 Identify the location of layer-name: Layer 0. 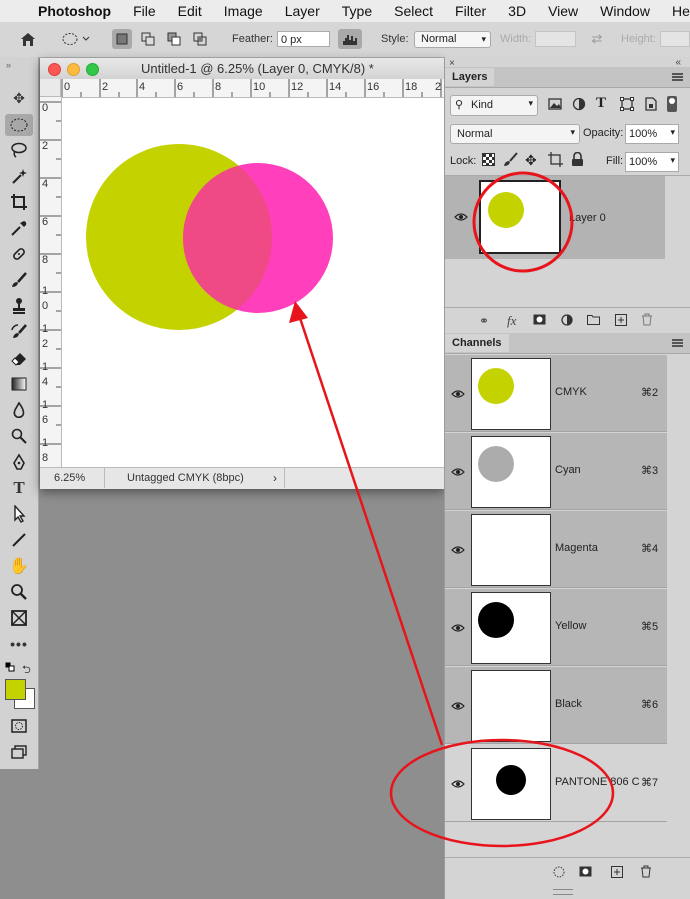
(587, 218).